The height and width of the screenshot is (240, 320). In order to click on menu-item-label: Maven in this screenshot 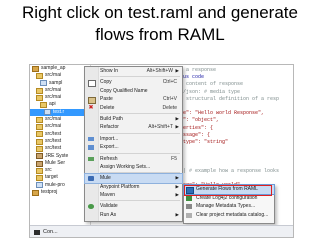, I will do `click(108, 195)`.